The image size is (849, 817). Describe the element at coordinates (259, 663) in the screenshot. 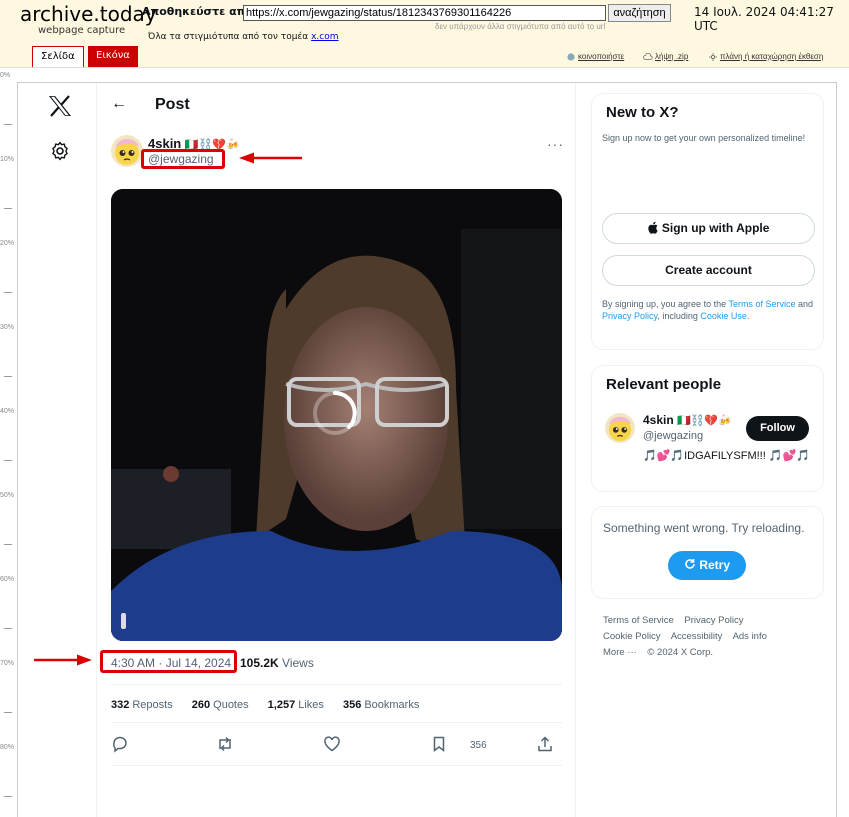

I see `views-number: 105.2K` at that location.